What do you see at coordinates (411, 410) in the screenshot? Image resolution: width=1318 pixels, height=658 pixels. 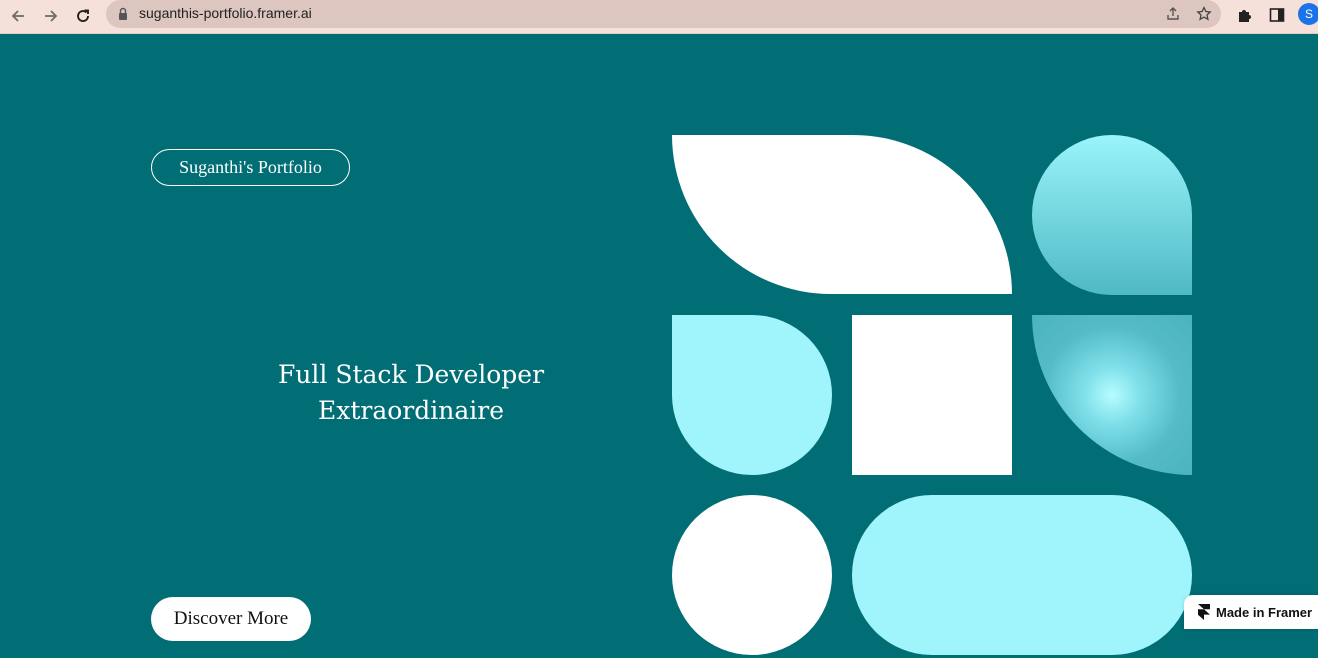 I see `headline-line-2: Extraordinaire` at bounding box center [411, 410].